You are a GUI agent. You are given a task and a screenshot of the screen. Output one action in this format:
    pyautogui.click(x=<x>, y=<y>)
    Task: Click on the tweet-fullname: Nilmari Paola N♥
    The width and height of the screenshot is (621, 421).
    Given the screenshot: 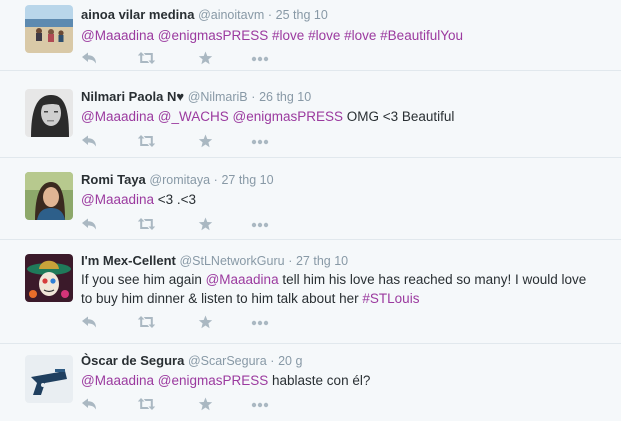 What is the action you would take?
    pyautogui.click(x=132, y=96)
    